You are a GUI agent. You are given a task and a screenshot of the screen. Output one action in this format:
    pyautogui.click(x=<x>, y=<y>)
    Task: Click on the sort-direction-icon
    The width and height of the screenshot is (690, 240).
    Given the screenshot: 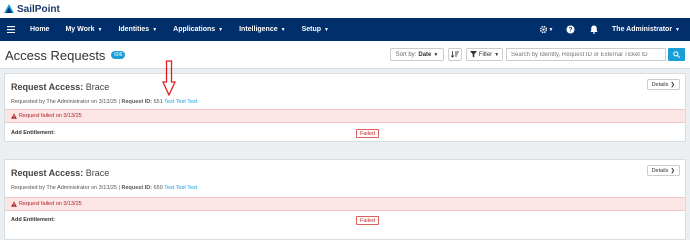 What is the action you would take?
    pyautogui.click(x=455, y=54)
    